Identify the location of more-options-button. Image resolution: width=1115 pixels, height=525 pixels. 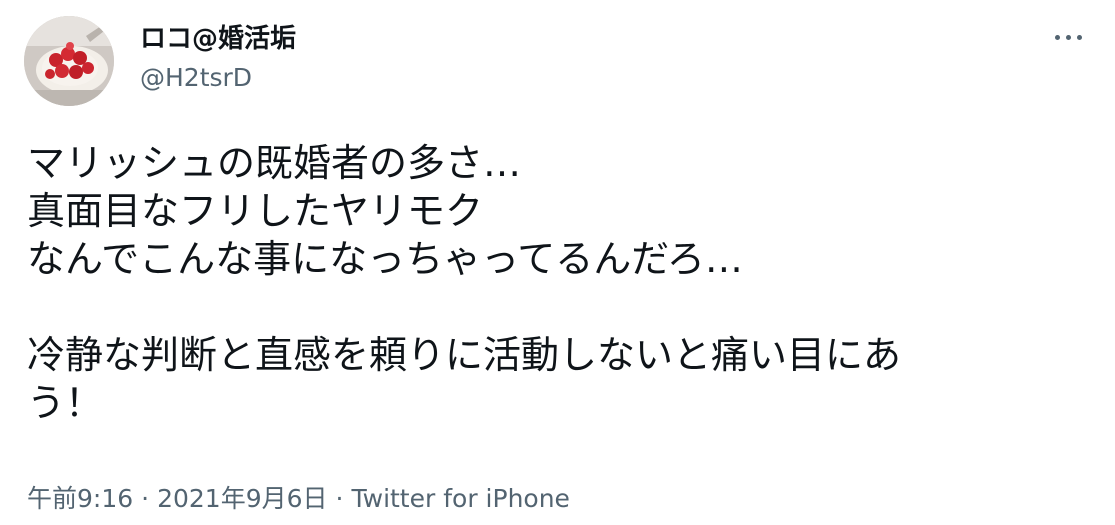
(1068, 37).